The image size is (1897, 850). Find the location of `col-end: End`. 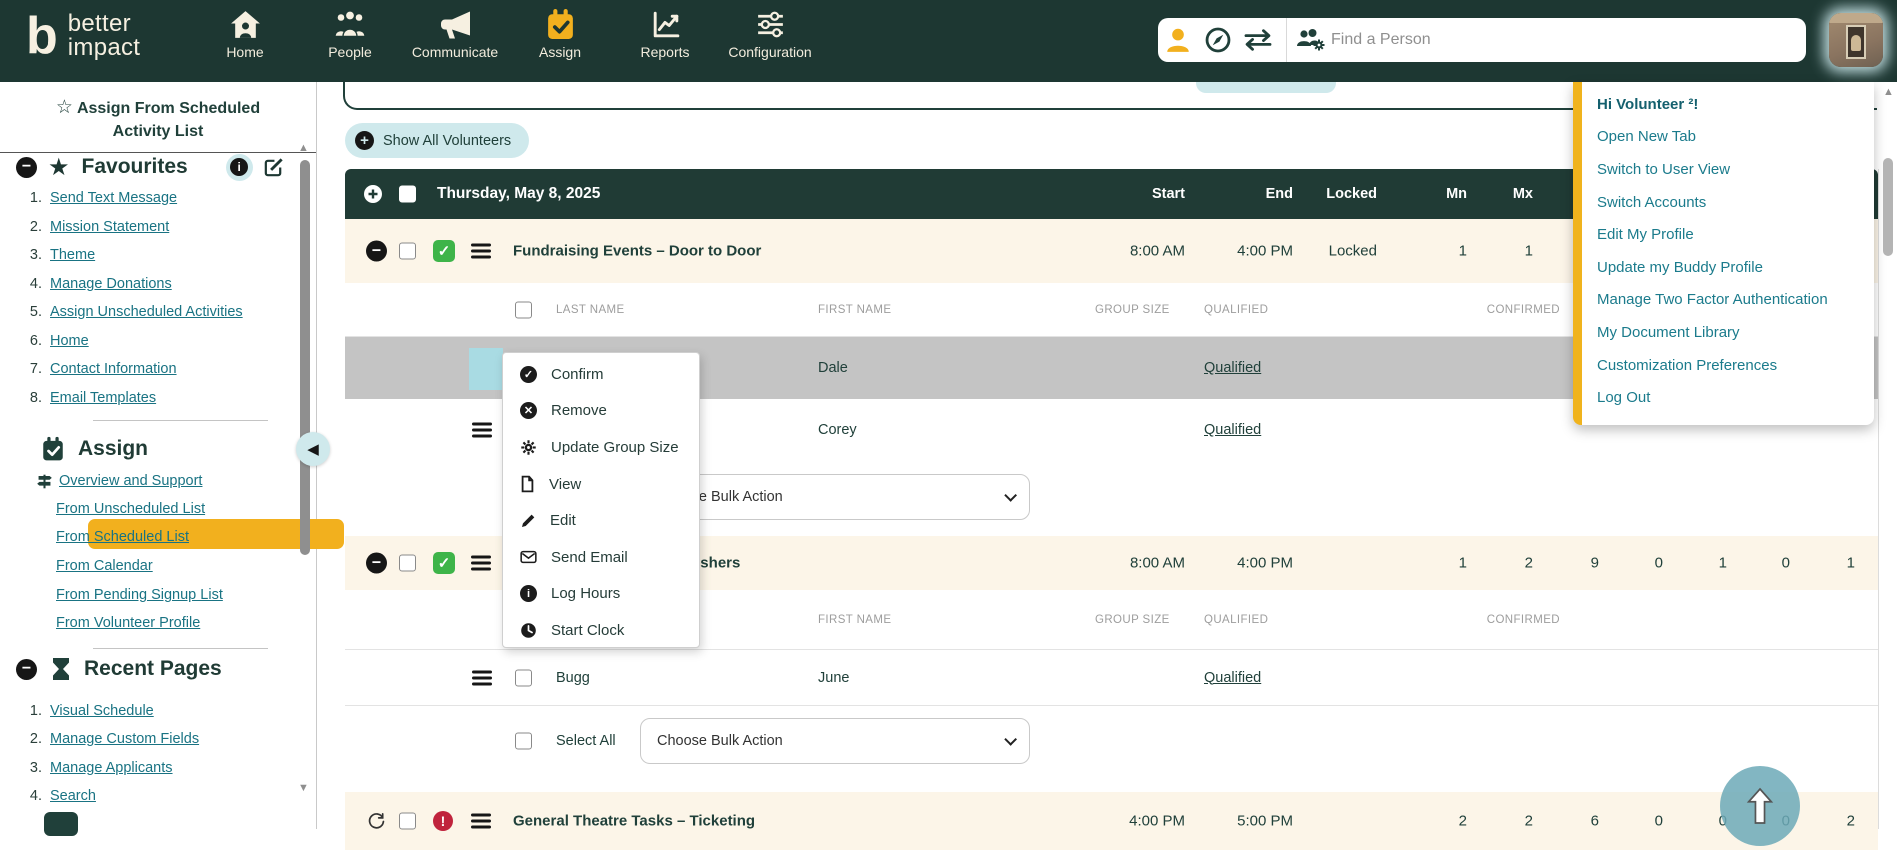

col-end: End is located at coordinates (1279, 194).